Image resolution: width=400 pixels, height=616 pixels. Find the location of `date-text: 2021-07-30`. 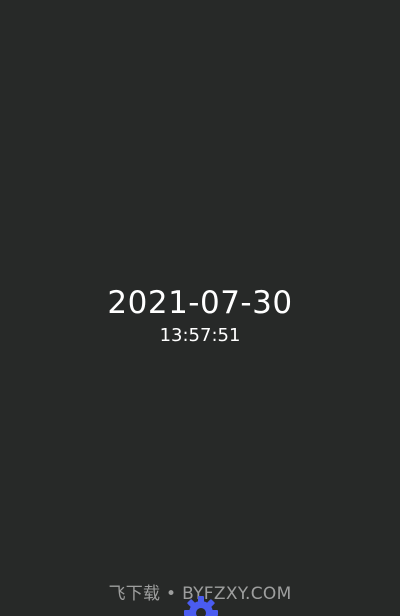

date-text: 2021-07-30 is located at coordinates (200, 303).